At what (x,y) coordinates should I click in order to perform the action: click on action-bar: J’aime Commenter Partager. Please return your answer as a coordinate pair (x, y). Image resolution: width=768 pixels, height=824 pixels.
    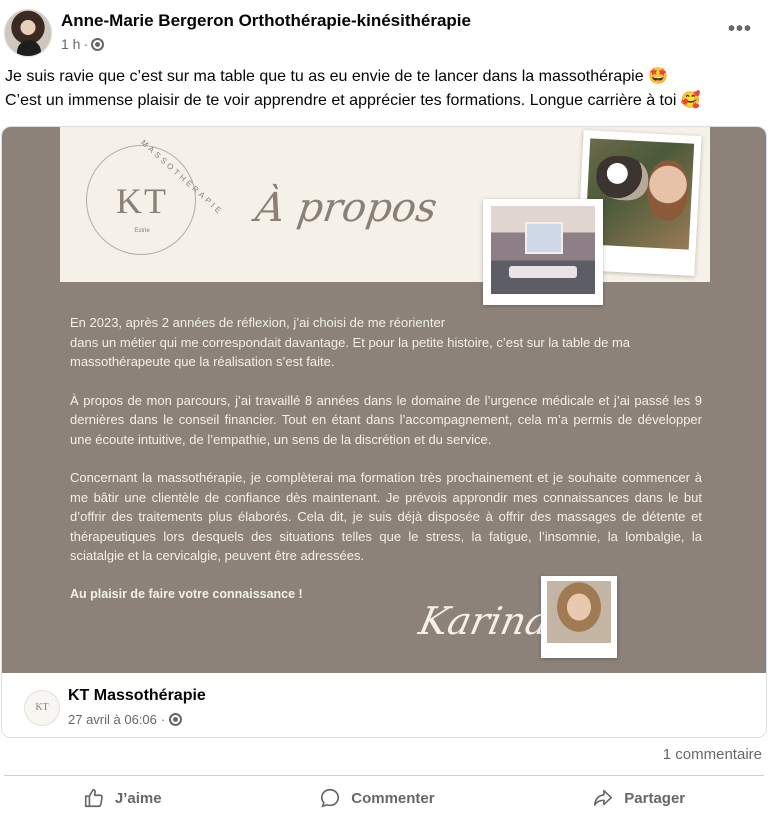
    Looking at the image, I should click on (384, 798).